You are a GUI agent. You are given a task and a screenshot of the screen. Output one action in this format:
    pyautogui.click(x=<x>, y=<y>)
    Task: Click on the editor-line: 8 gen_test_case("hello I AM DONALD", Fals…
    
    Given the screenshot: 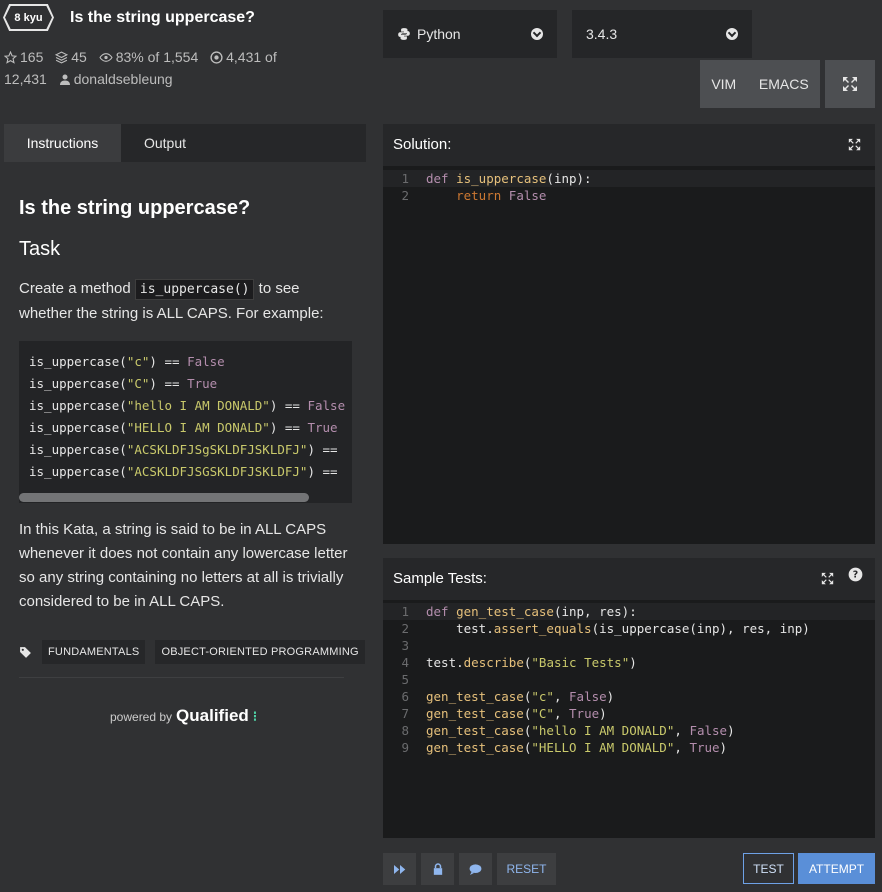 What is the action you would take?
    pyautogui.click(x=568, y=730)
    